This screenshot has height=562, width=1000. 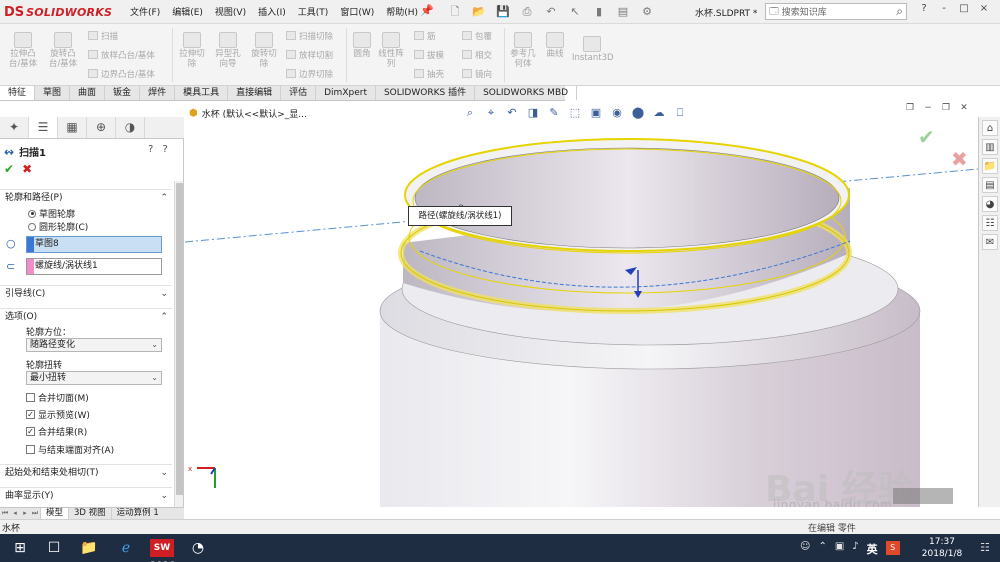 I want to click on select-icon: ↖, so click(x=575, y=12).